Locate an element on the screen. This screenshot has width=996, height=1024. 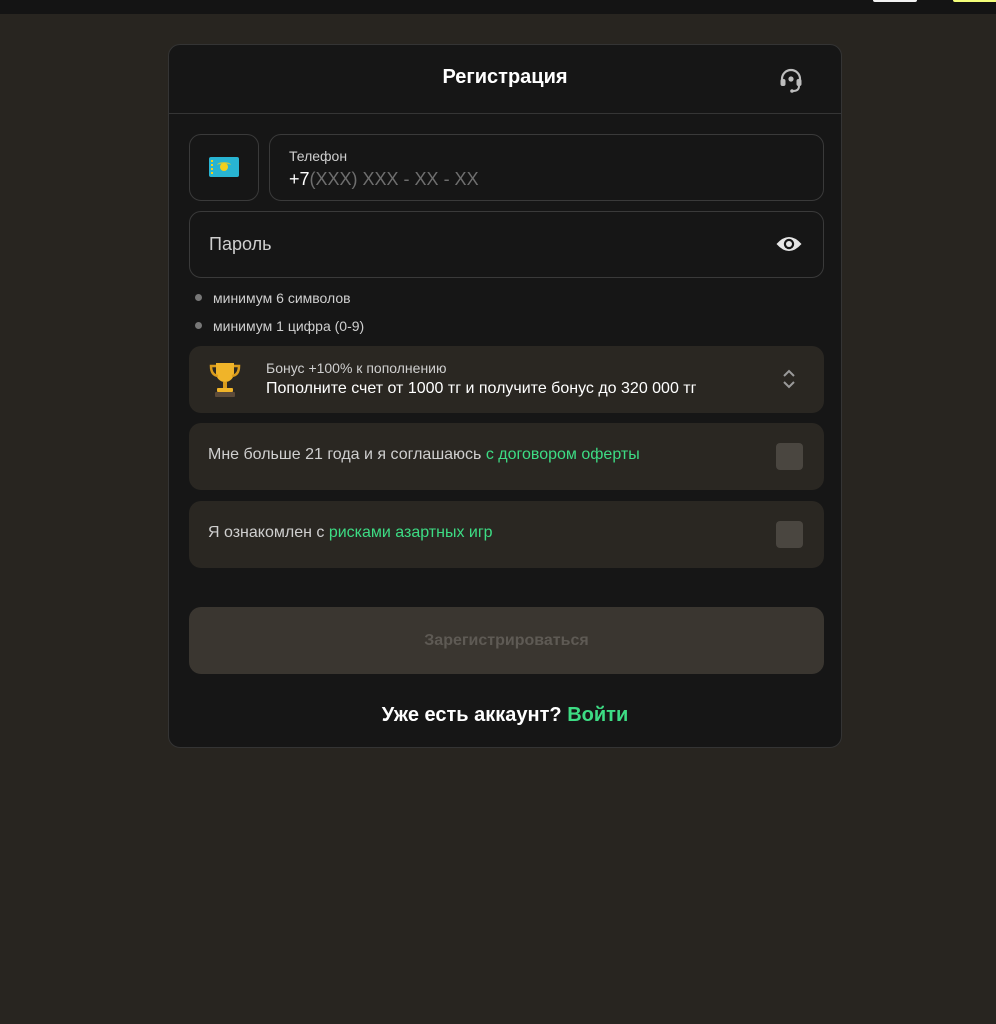
kazakhstan-flag-icon is located at coordinates (224, 167).